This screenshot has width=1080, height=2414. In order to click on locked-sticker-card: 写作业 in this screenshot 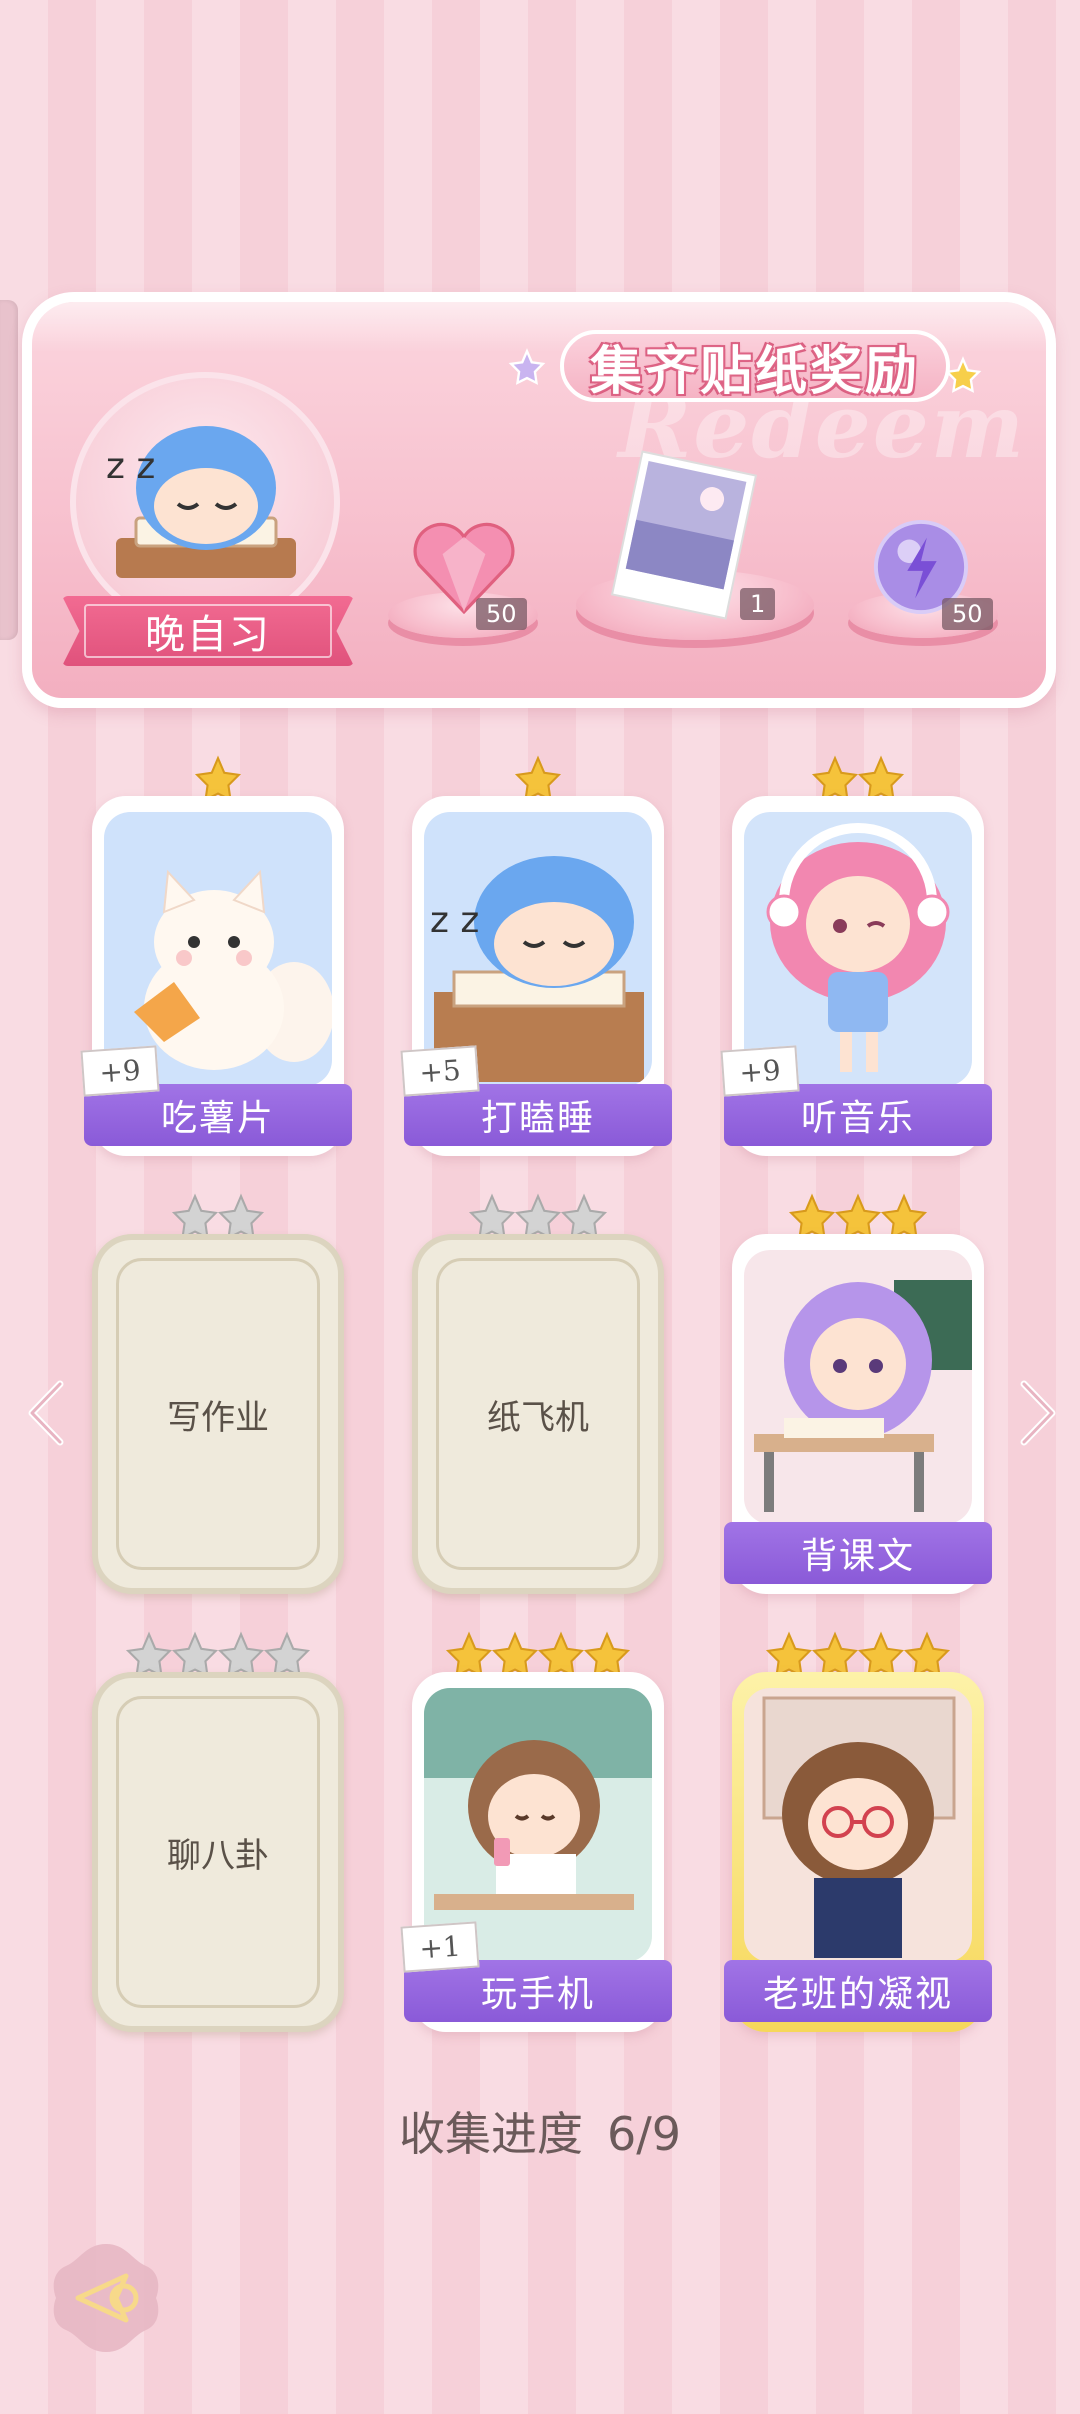, I will do `click(218, 1414)`.